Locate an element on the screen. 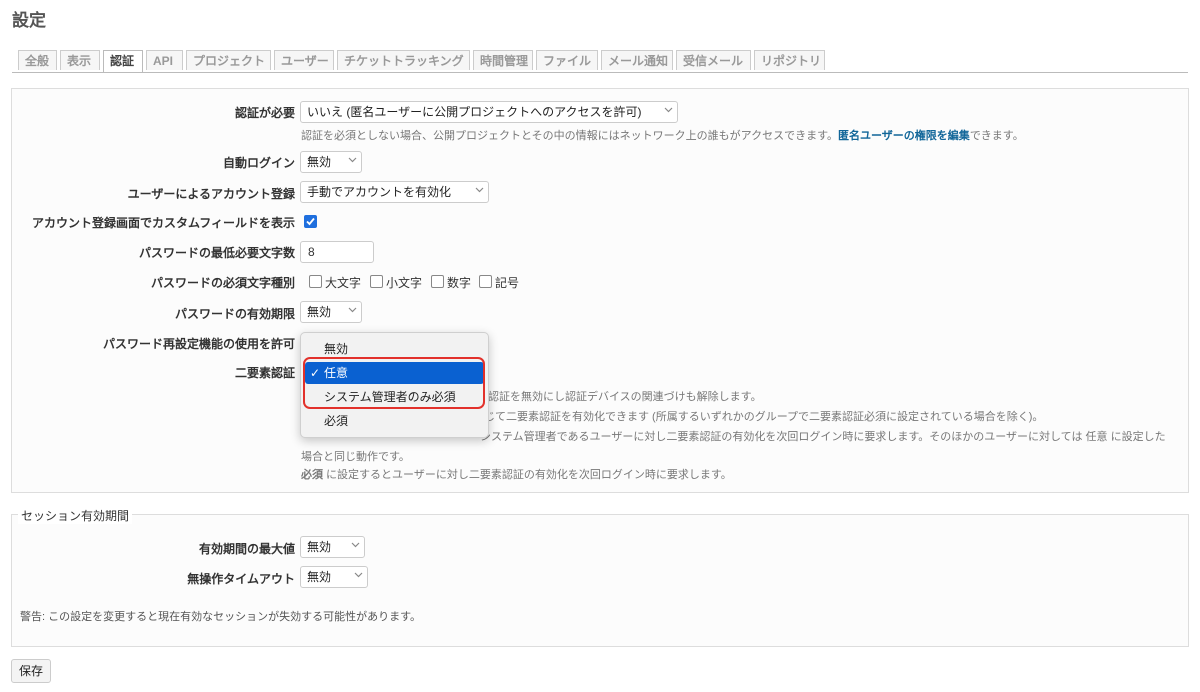  tab-projects: プロジェクト is located at coordinates (228, 60).